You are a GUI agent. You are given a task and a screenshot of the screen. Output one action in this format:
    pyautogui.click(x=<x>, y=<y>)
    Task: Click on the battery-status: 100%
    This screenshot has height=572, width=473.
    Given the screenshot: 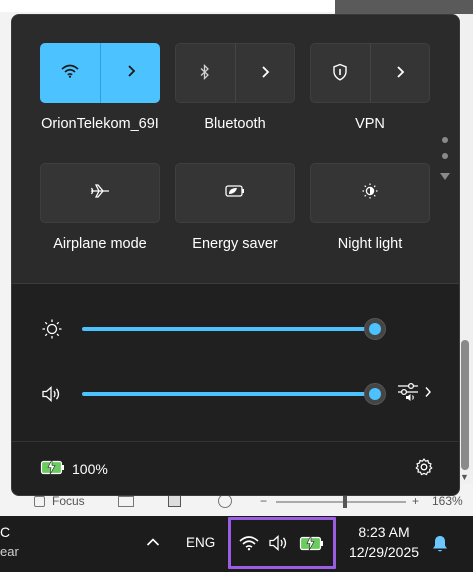 What is the action you would take?
    pyautogui.click(x=74, y=468)
    